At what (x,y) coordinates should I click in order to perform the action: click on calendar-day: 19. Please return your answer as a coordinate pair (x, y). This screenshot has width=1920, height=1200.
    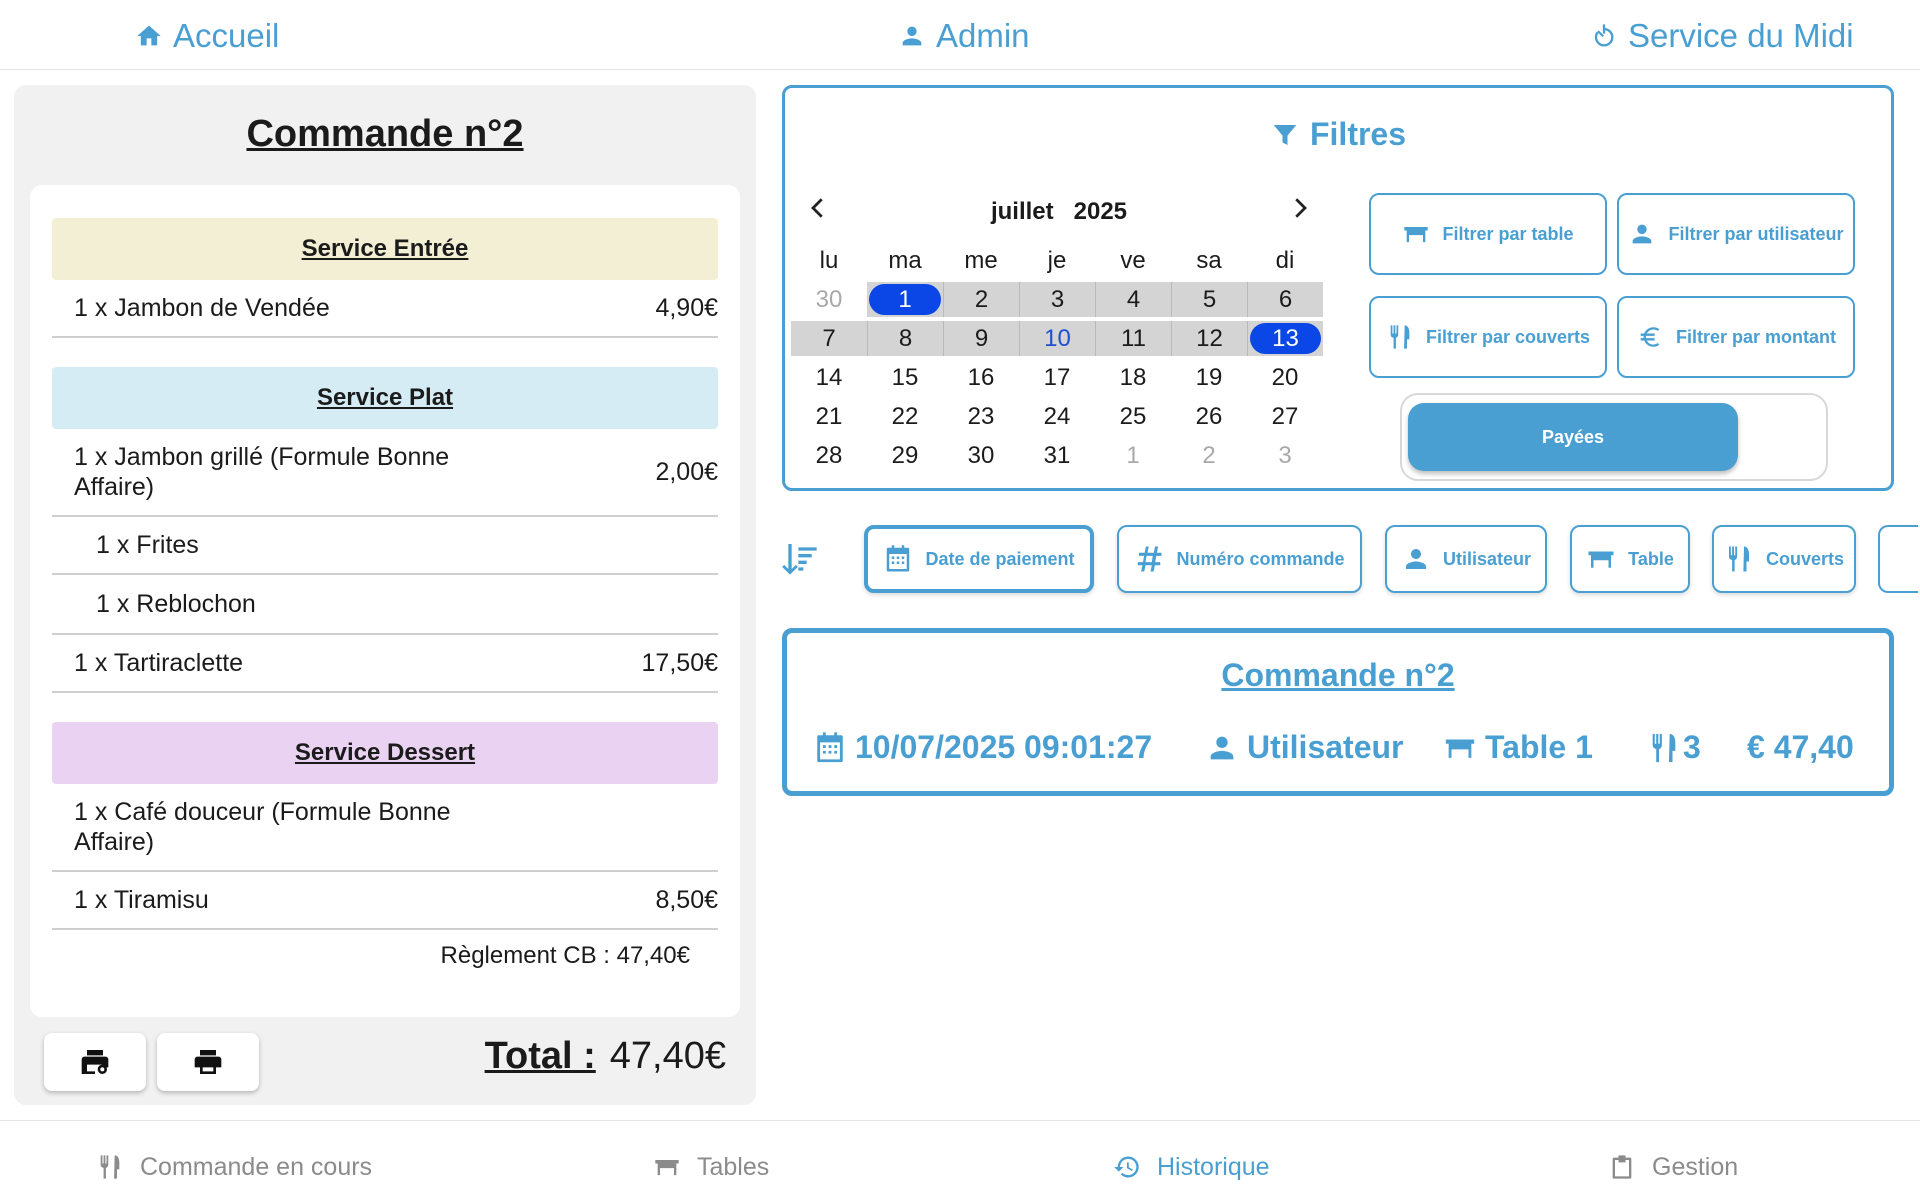
    Looking at the image, I should click on (1209, 377).